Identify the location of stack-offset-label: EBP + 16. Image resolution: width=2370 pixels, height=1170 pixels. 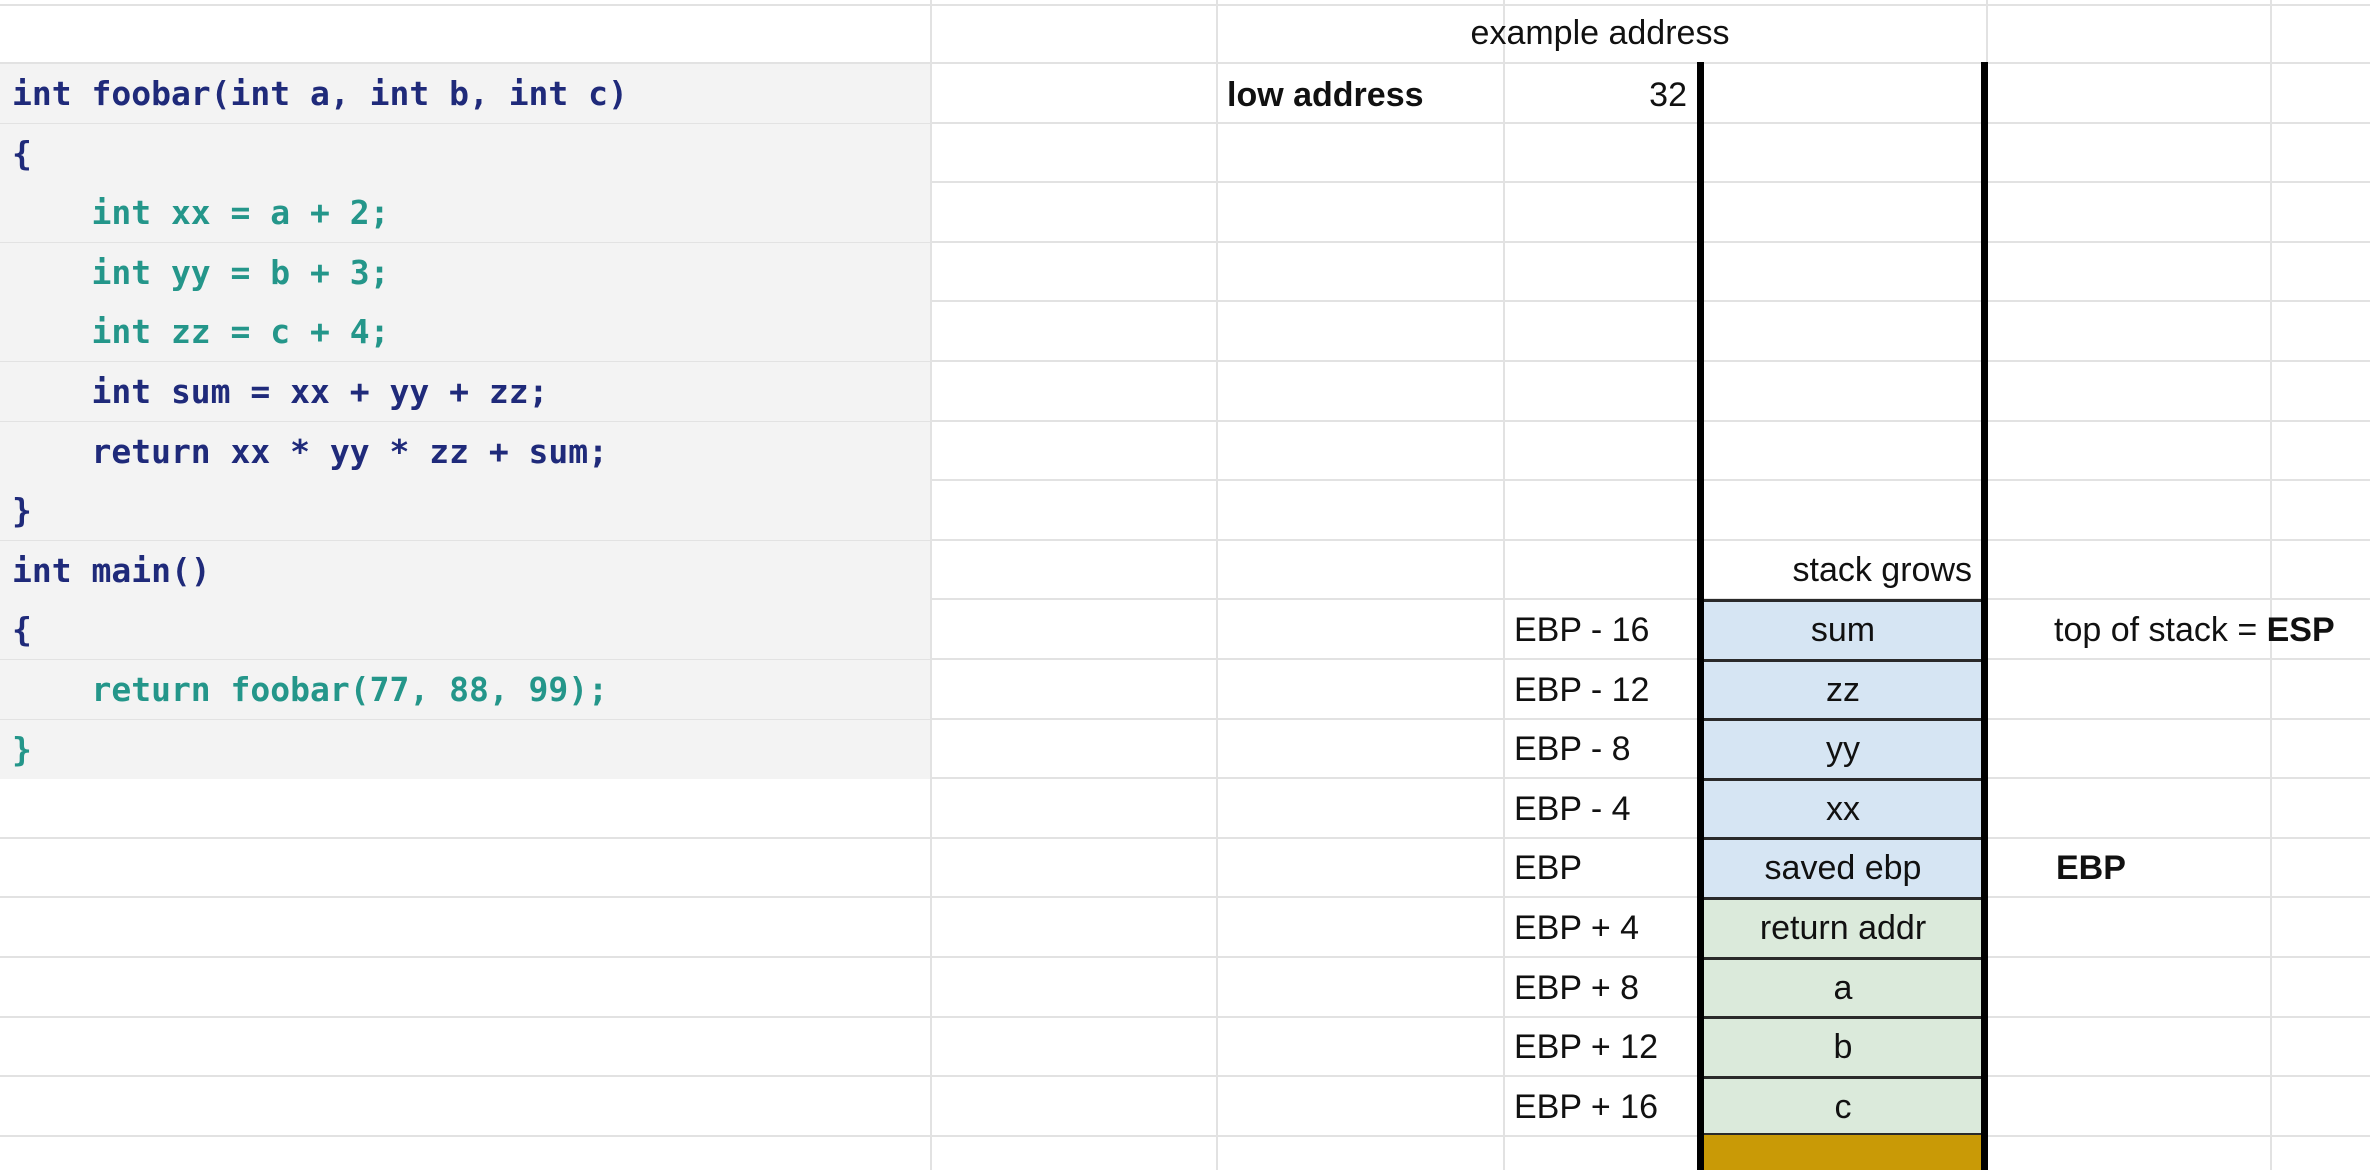
(1607, 1107).